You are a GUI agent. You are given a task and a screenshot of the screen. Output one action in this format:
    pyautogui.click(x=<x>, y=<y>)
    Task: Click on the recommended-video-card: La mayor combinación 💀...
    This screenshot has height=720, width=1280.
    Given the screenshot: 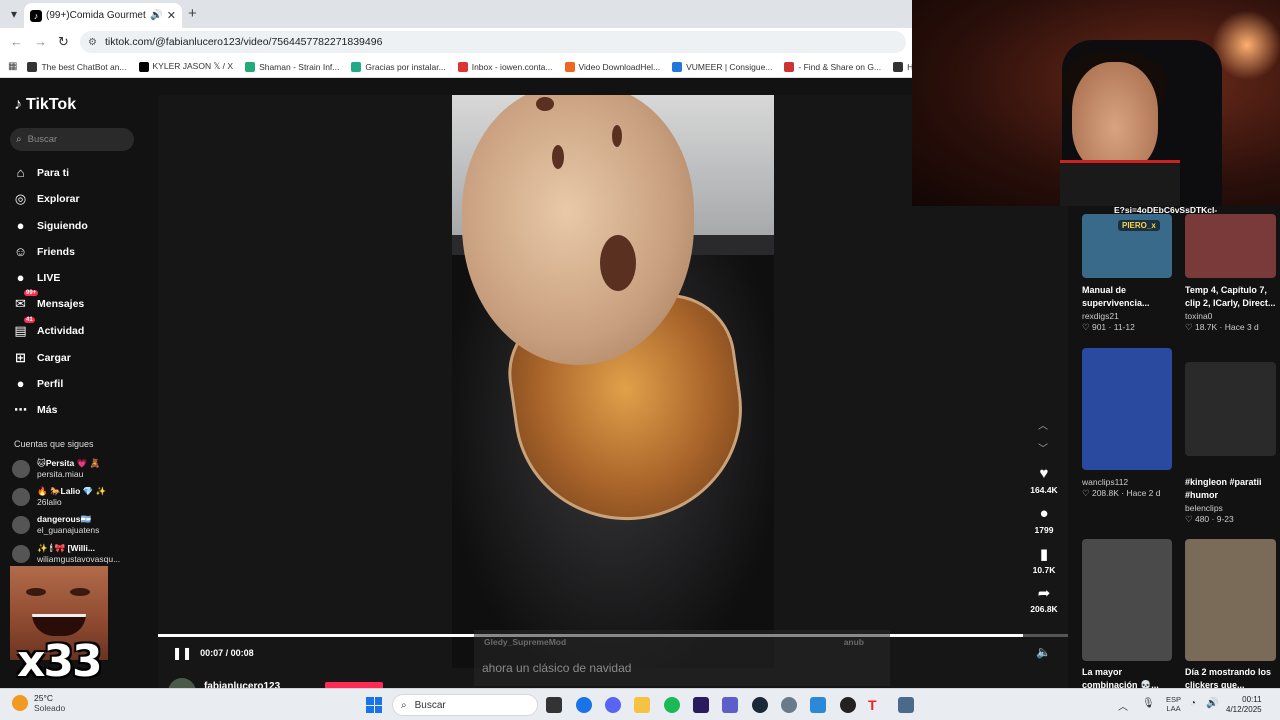 What is the action you would take?
    pyautogui.click(x=1127, y=614)
    